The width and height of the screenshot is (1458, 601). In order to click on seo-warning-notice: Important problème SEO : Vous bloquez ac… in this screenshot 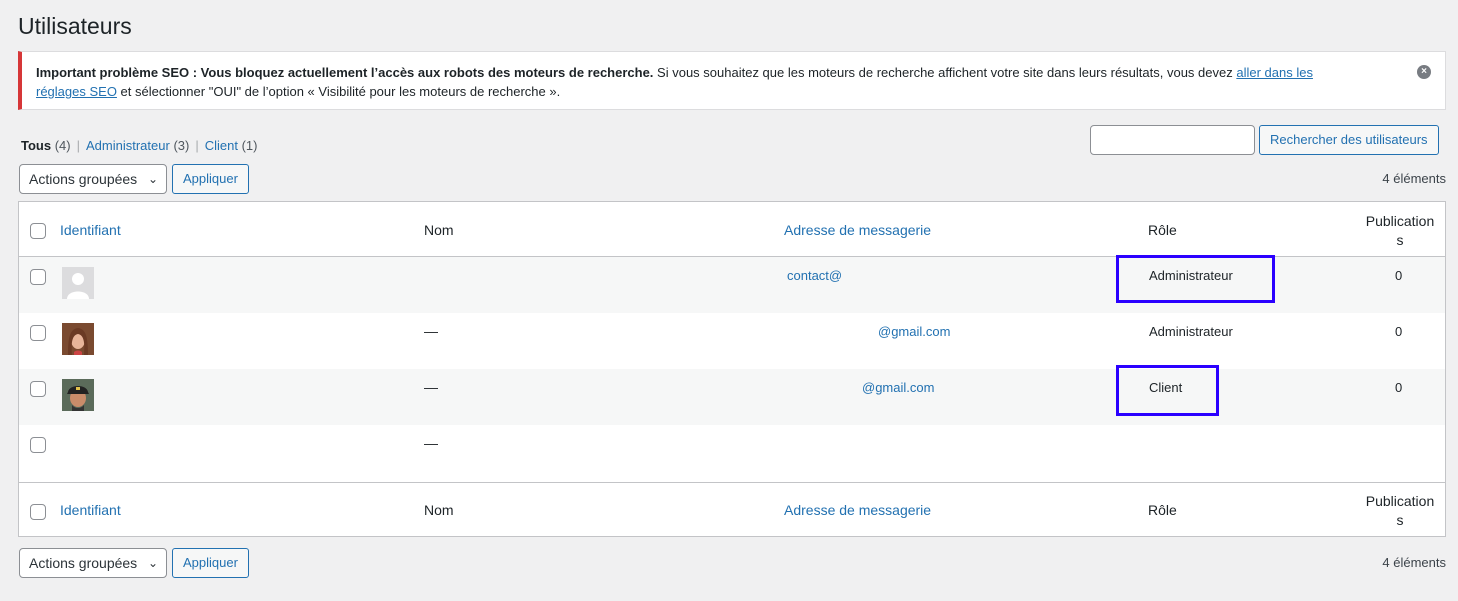, I will do `click(732, 80)`.